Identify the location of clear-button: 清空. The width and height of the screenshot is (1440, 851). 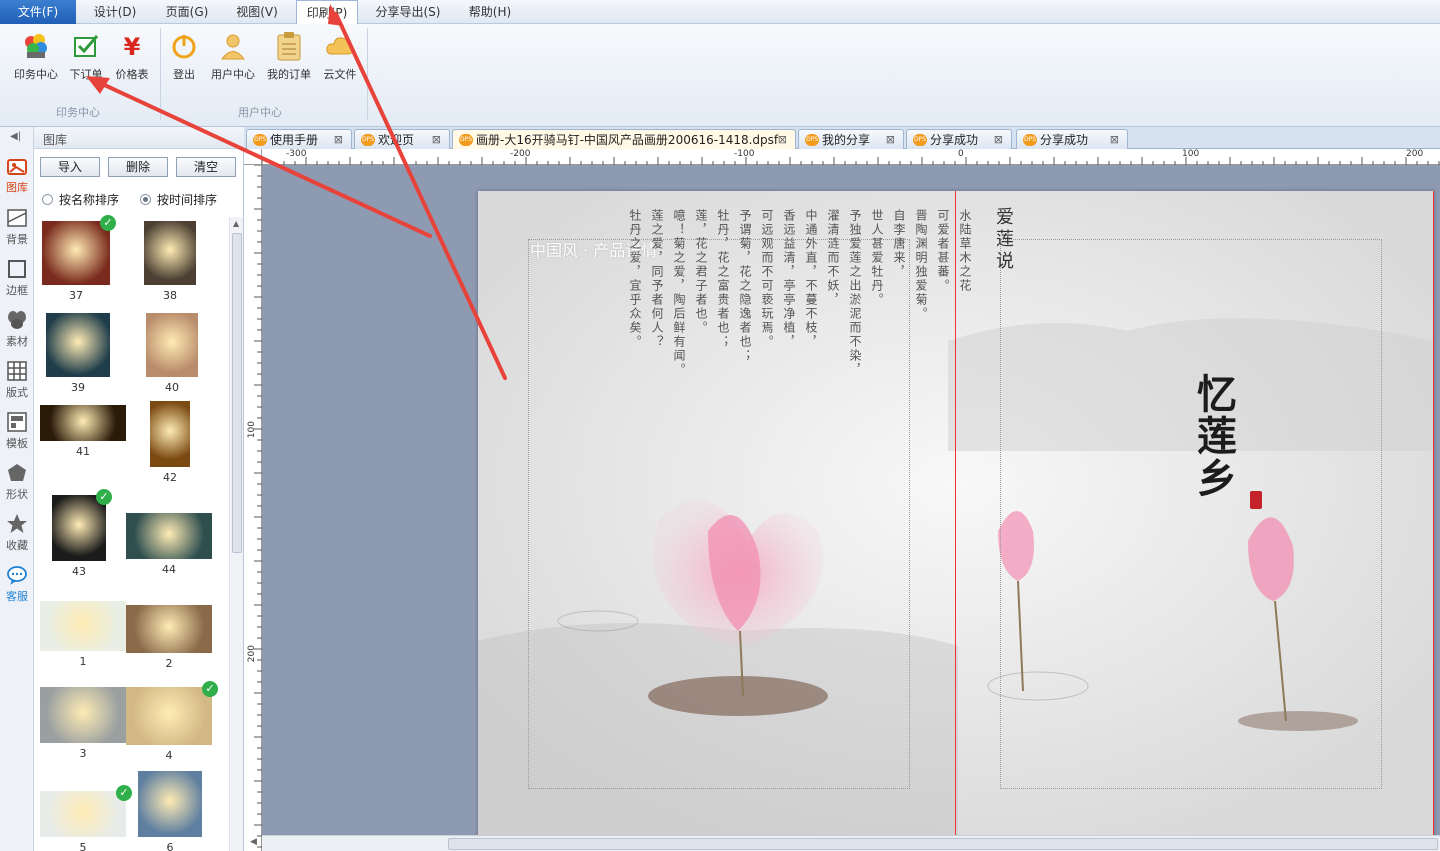
(206, 167).